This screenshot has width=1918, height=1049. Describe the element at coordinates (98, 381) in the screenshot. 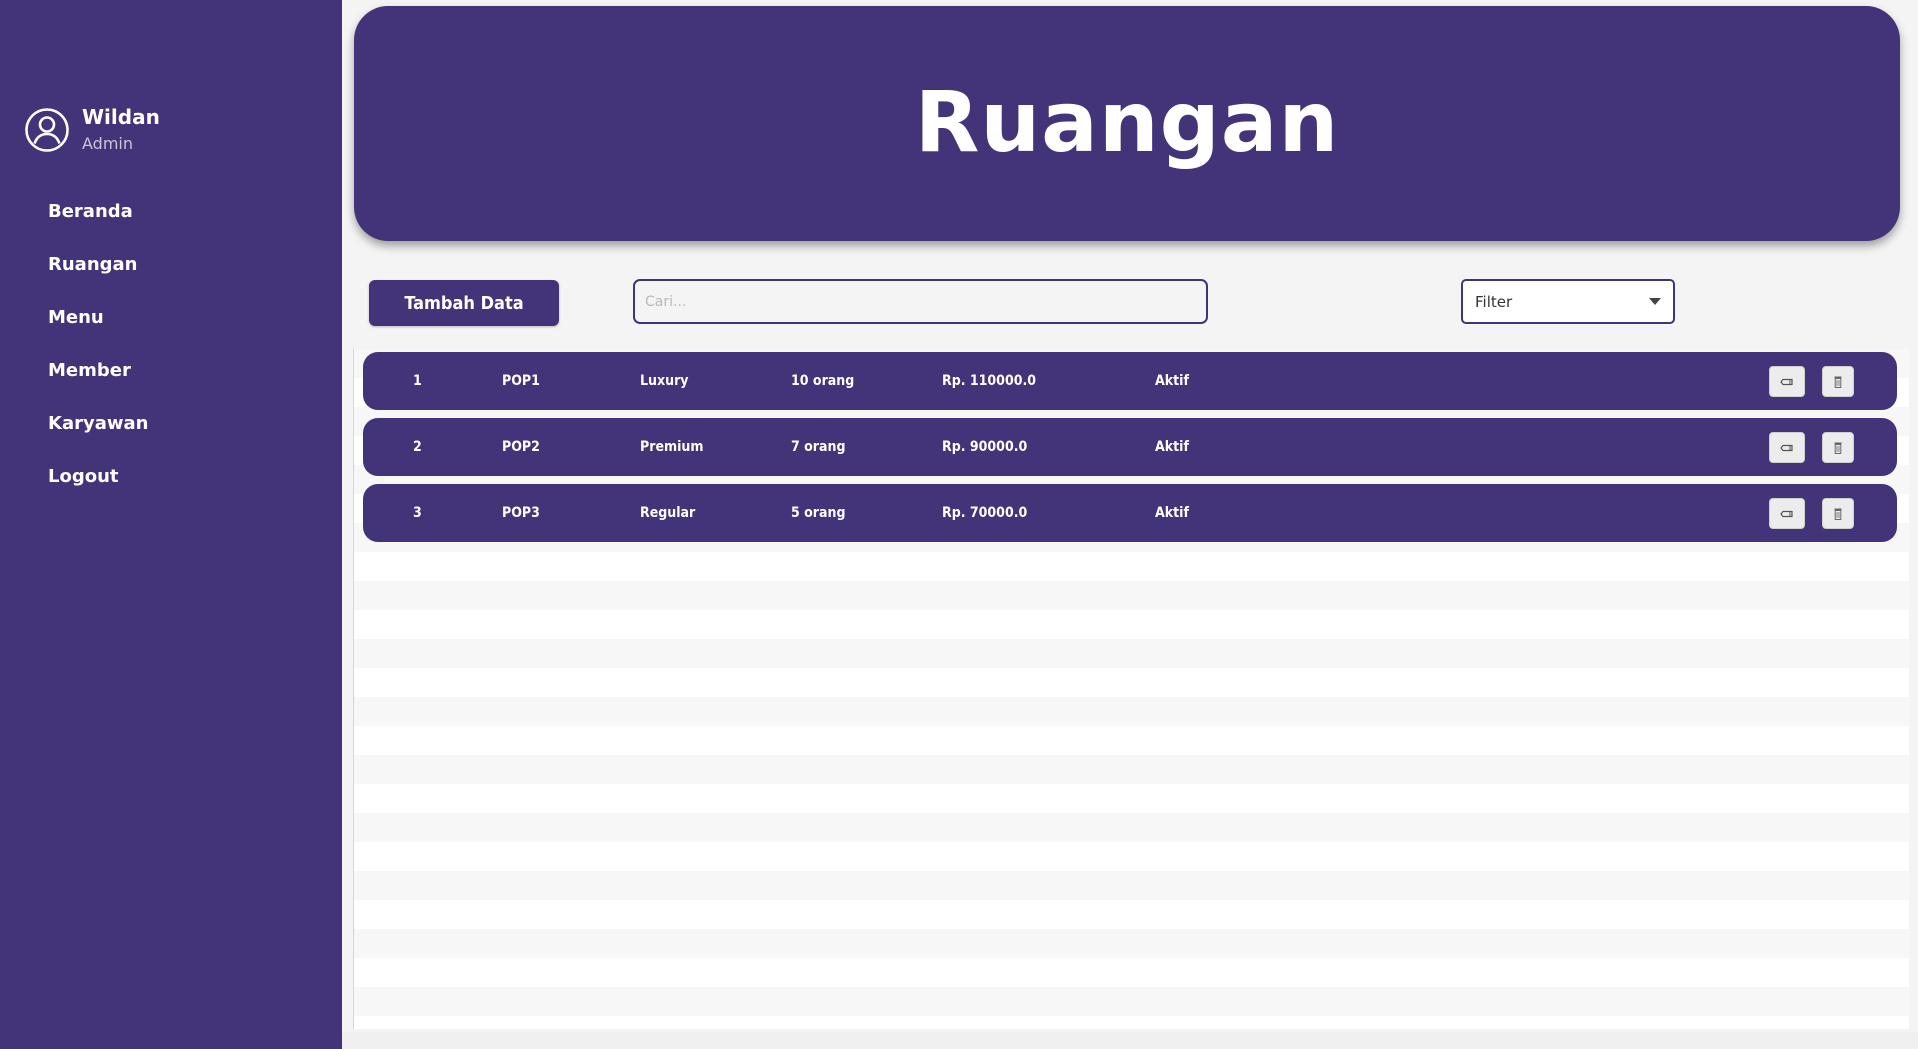

I see `nav-item-member: Member` at that location.